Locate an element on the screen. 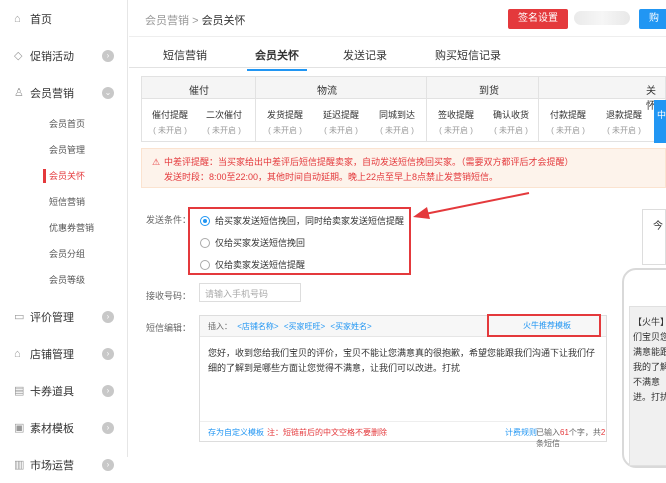 Image resolution: width=666 pixels, height=483 pixels. tab-sms-marketing: 短信营销 is located at coordinates (185, 55).